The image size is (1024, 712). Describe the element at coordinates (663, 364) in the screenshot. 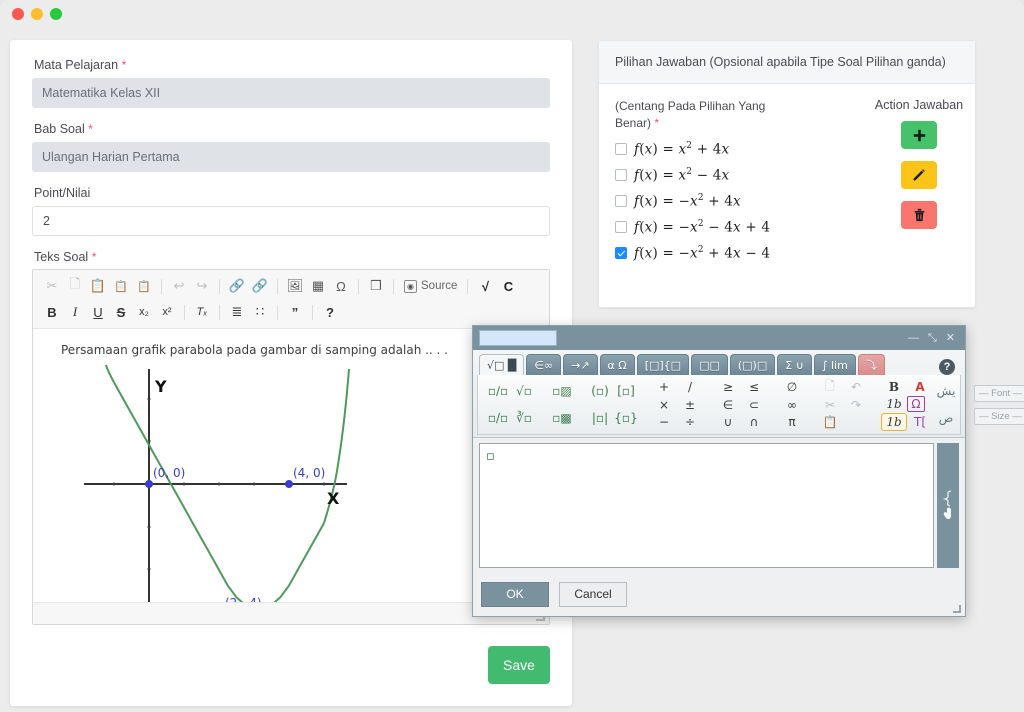

I see `tab-matrices: [□]{□` at that location.